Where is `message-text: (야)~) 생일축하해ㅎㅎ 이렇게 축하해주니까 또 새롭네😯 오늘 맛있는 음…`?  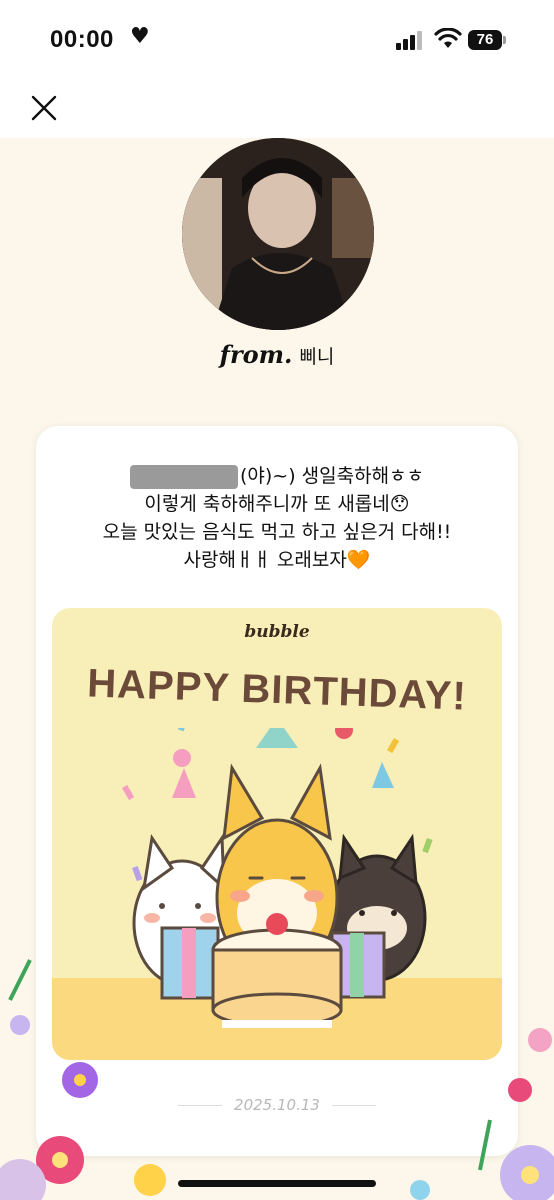 message-text: (야)~) 생일축하해ㅎㅎ 이렇게 축하해주니까 또 새롭네😯 오늘 맛있는 음… is located at coordinates (277, 518).